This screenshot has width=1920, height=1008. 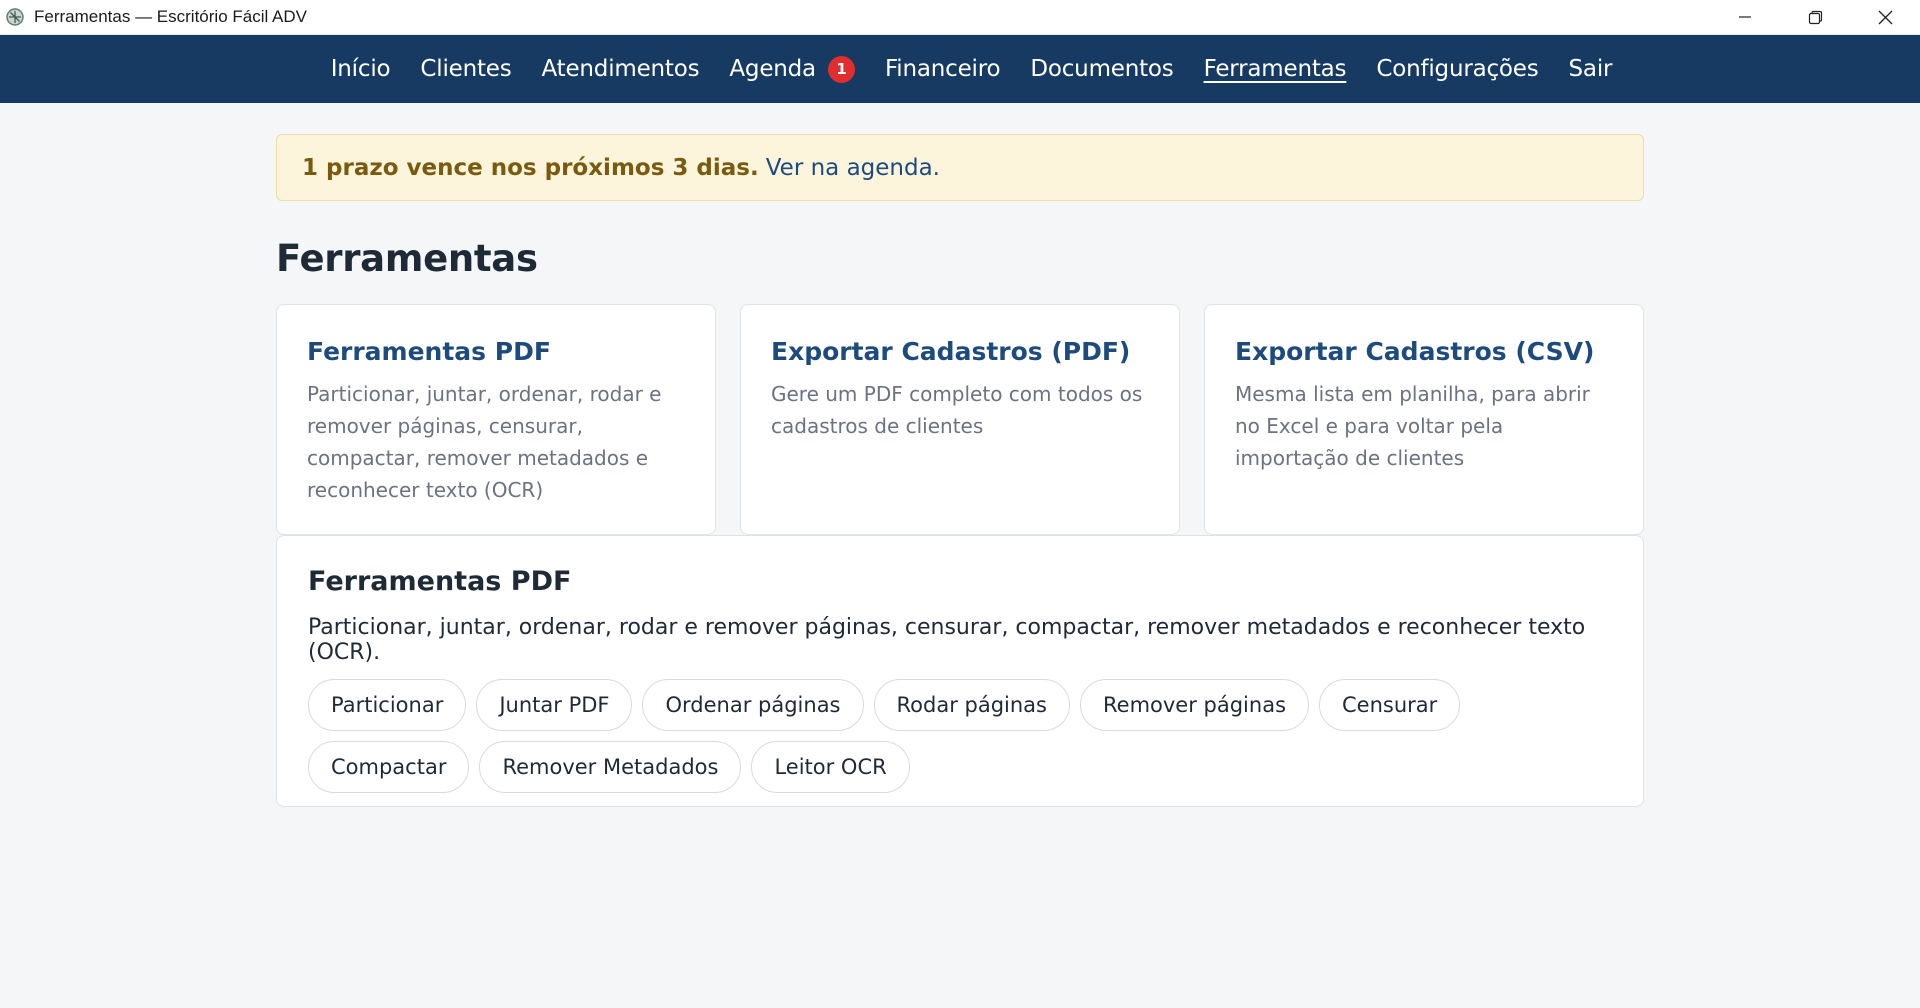 I want to click on ordenar-paginas-button: Ordenar páginas, so click(x=753, y=705).